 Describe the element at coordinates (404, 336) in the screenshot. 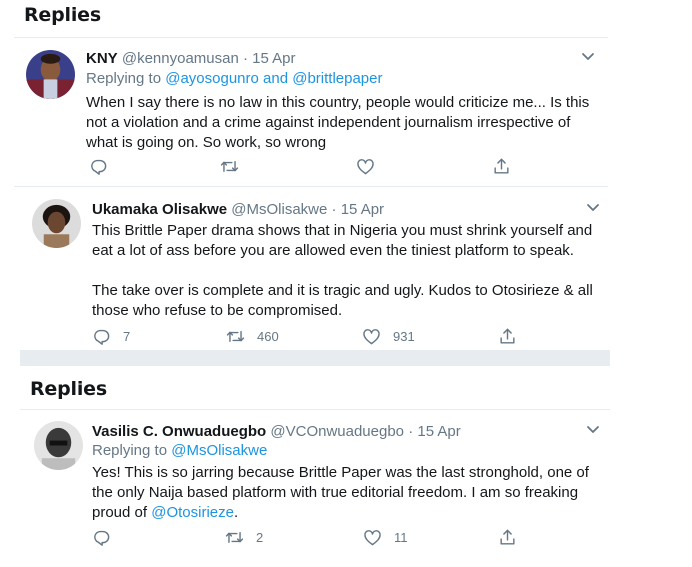

I see `like-count: 931` at that location.